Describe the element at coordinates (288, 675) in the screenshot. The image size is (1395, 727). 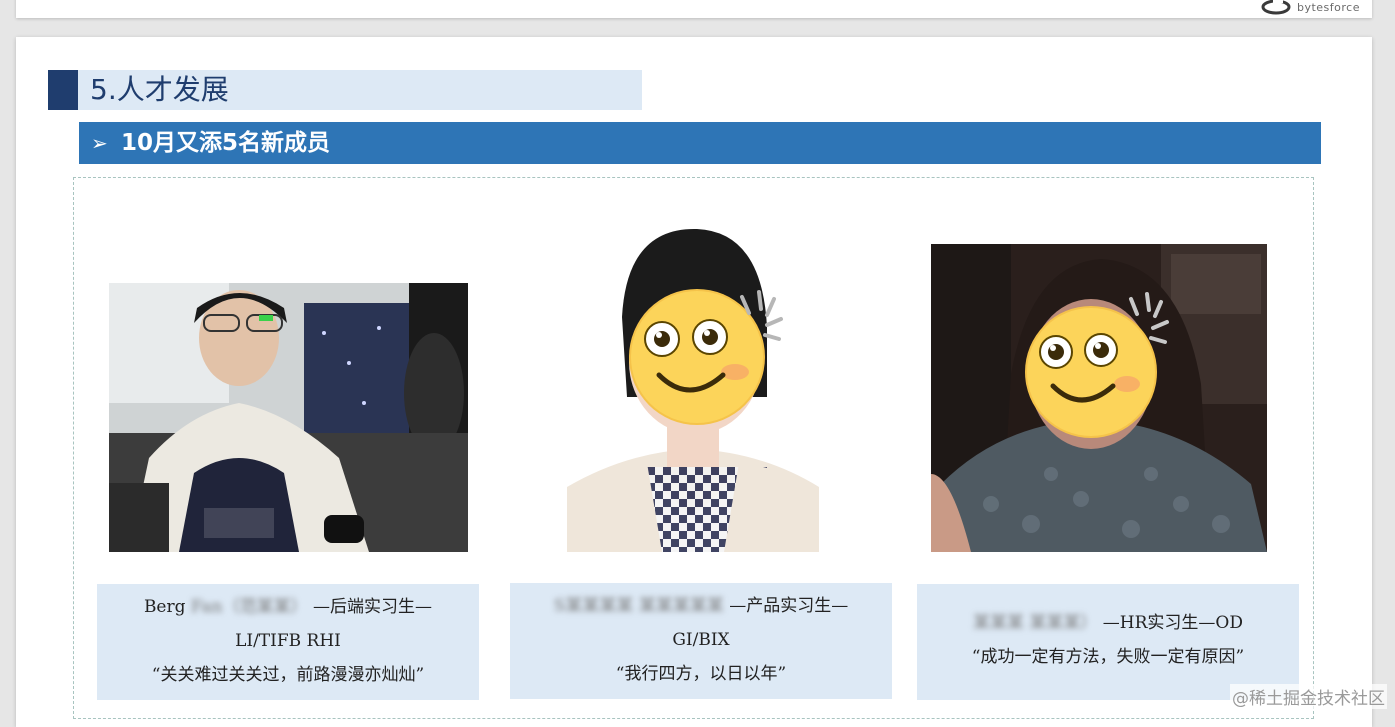
I see `member-1-quote: “关关难过关关过，前路漫漫亦灿灿”` at that location.